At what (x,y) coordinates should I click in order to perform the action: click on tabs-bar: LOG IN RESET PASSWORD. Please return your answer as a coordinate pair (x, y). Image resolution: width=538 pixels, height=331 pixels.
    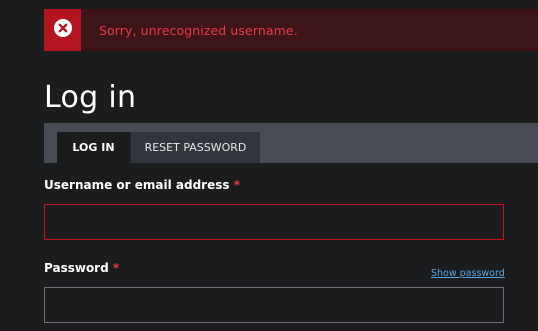
    Looking at the image, I should click on (291, 143).